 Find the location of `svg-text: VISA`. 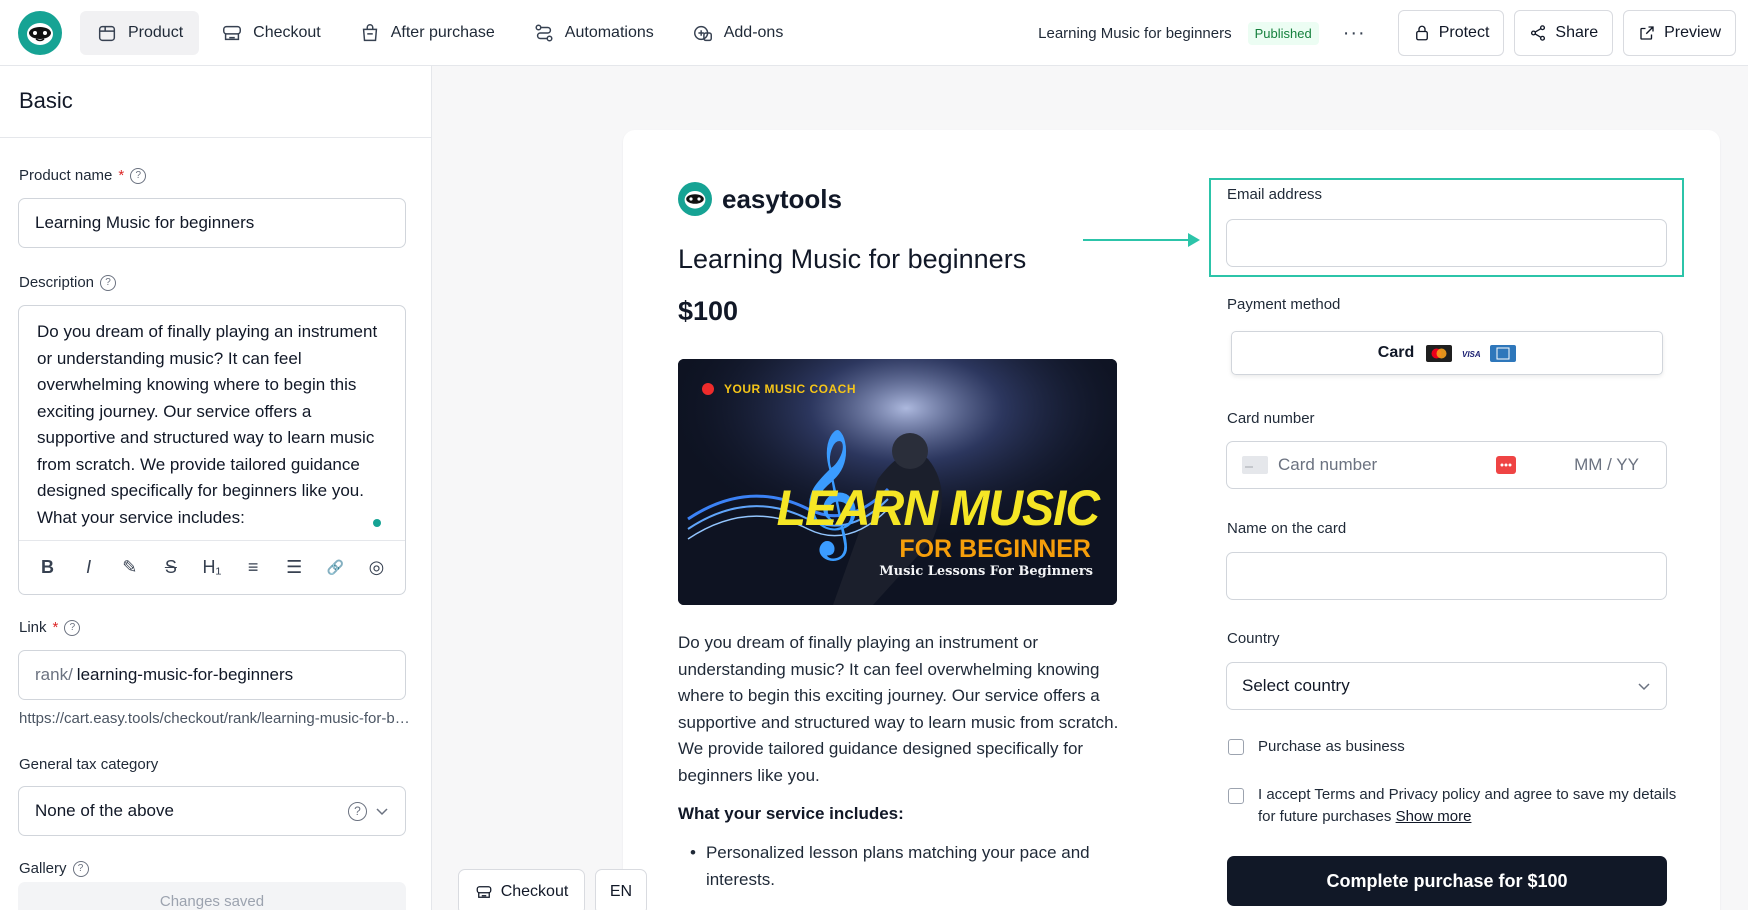

svg-text: VISA is located at coordinates (1471, 354).